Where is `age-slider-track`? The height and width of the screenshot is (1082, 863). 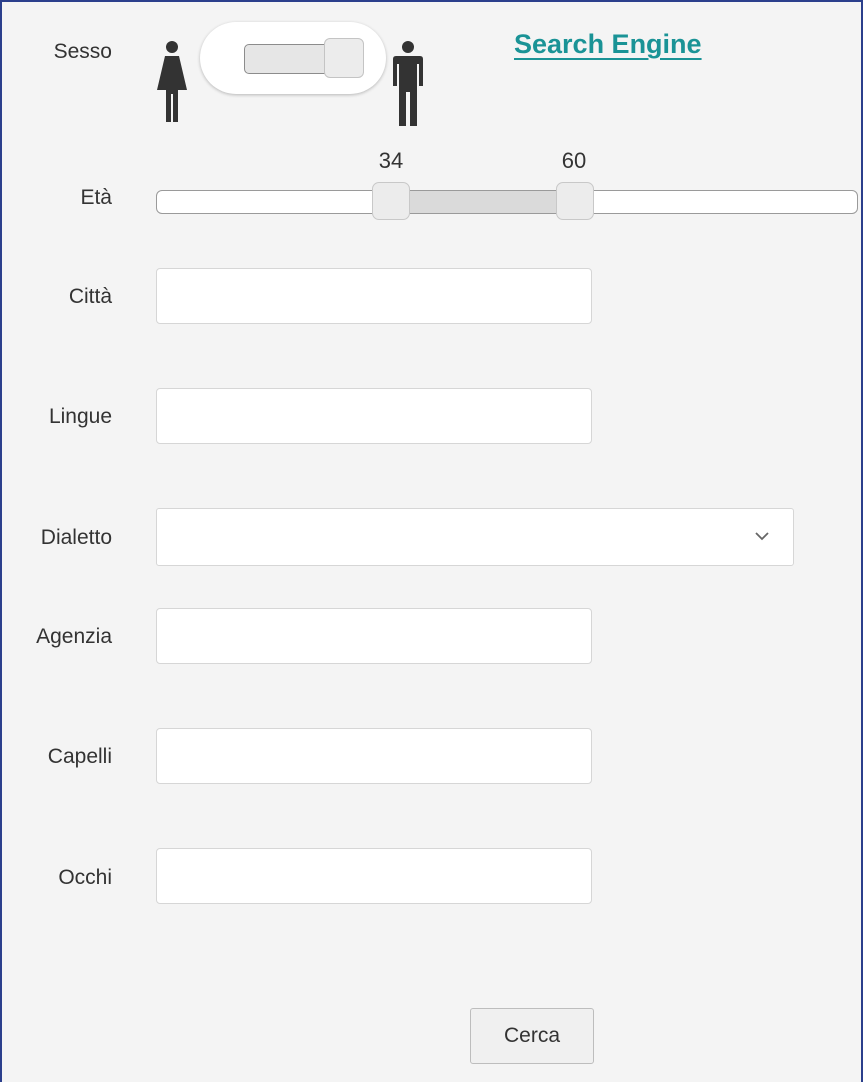 age-slider-track is located at coordinates (507, 202).